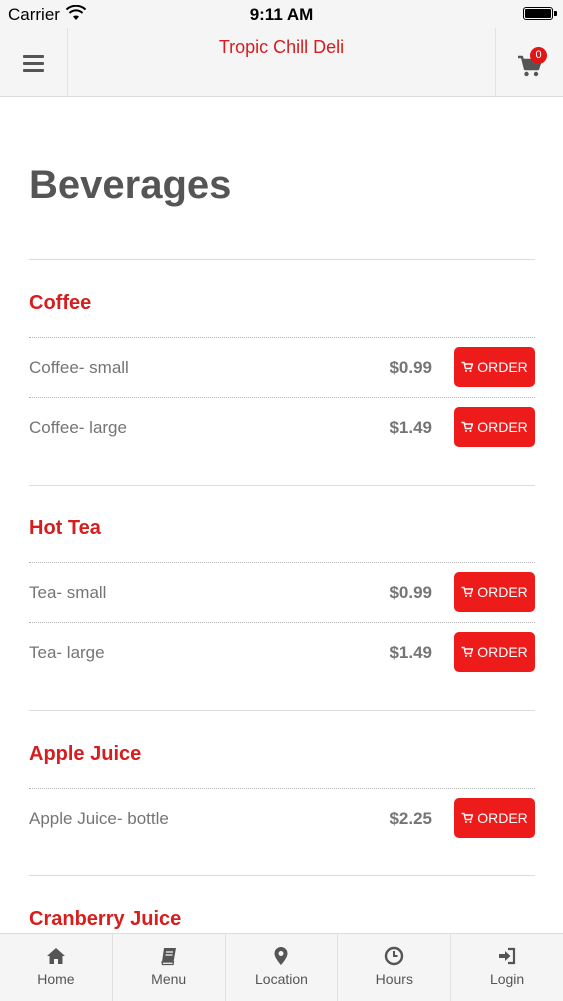 The width and height of the screenshot is (563, 1001). I want to click on hamburger-menu-button, so click(34, 62).